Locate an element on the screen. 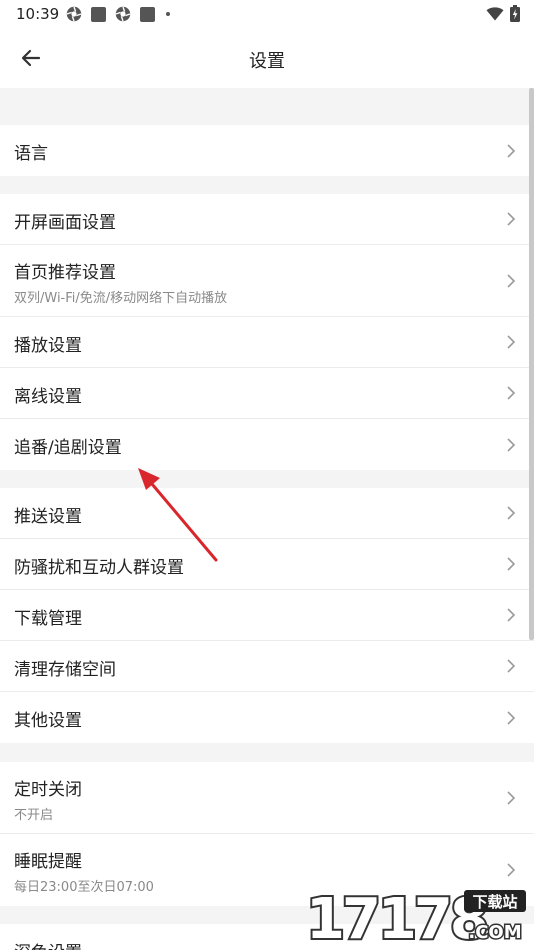  settings-item-splash-screen: 开屏画面设置 is located at coordinates (267, 219).